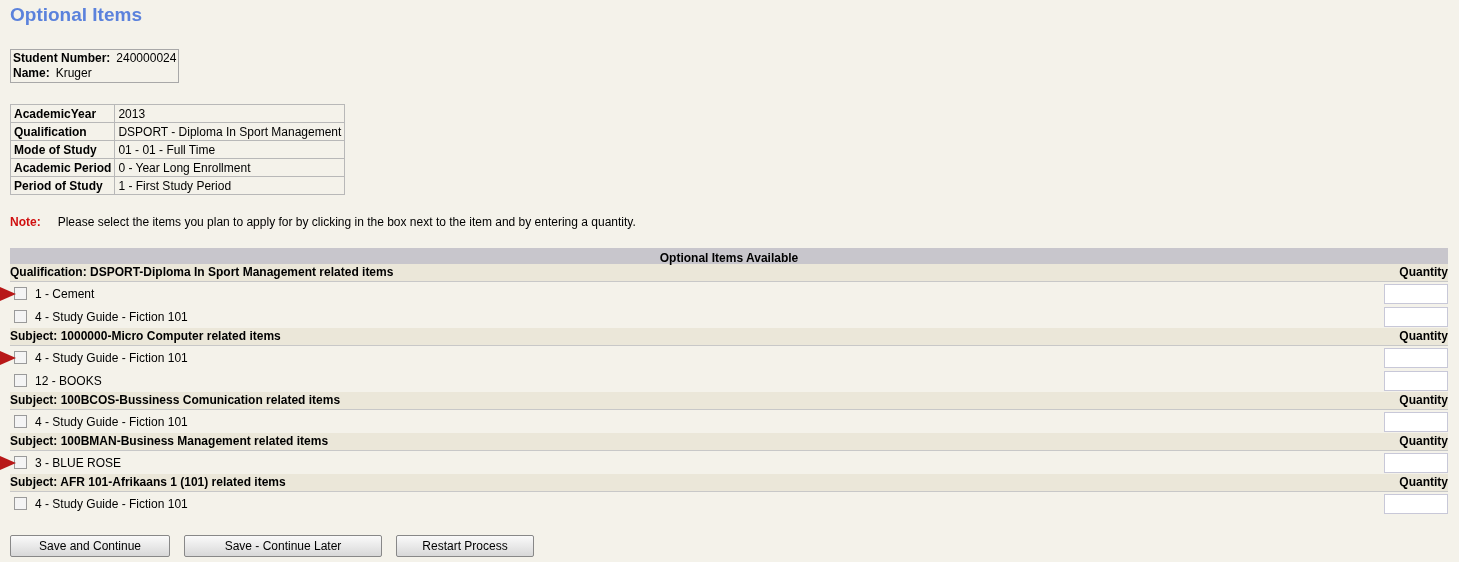 This screenshot has height=562, width=1459. Describe the element at coordinates (729, 256) in the screenshot. I see `table-header: Optional Items Available` at that location.